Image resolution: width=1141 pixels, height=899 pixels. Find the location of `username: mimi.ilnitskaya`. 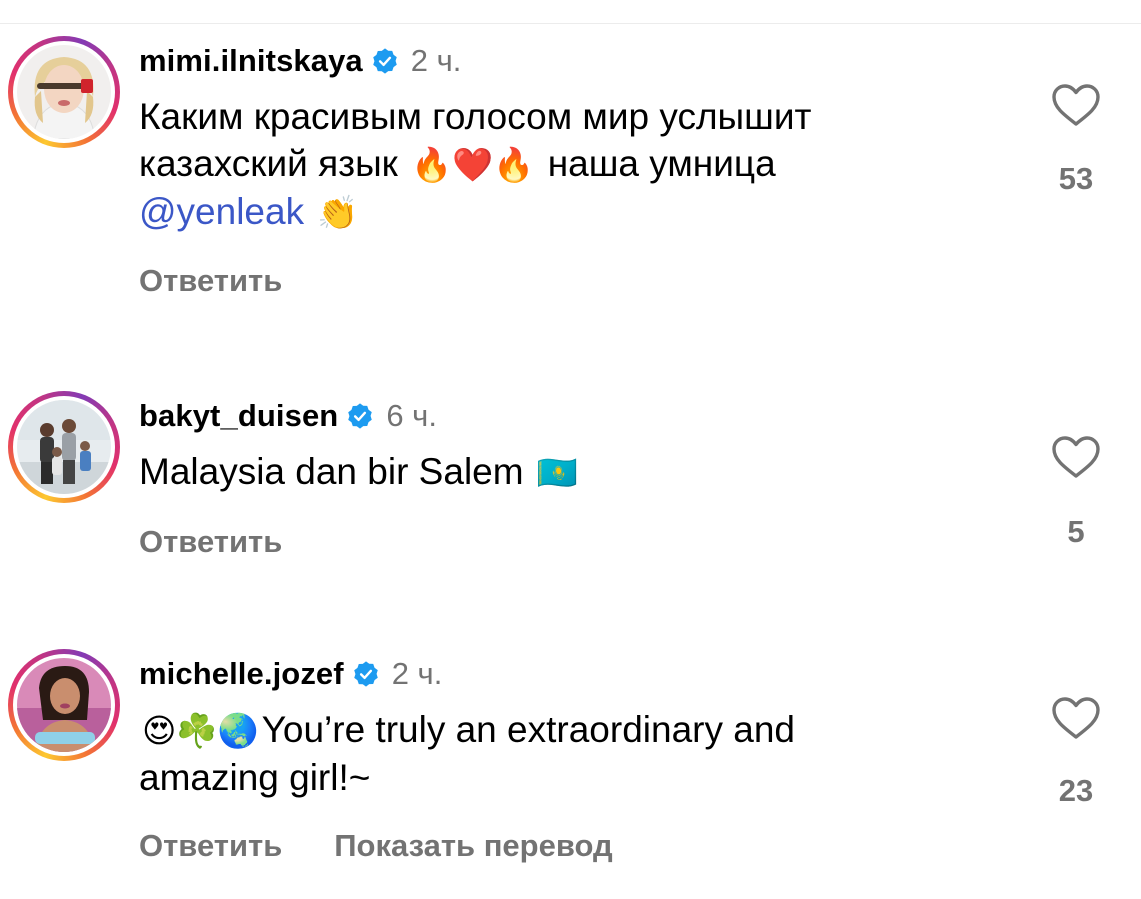

username: mimi.ilnitskaya is located at coordinates (251, 61).